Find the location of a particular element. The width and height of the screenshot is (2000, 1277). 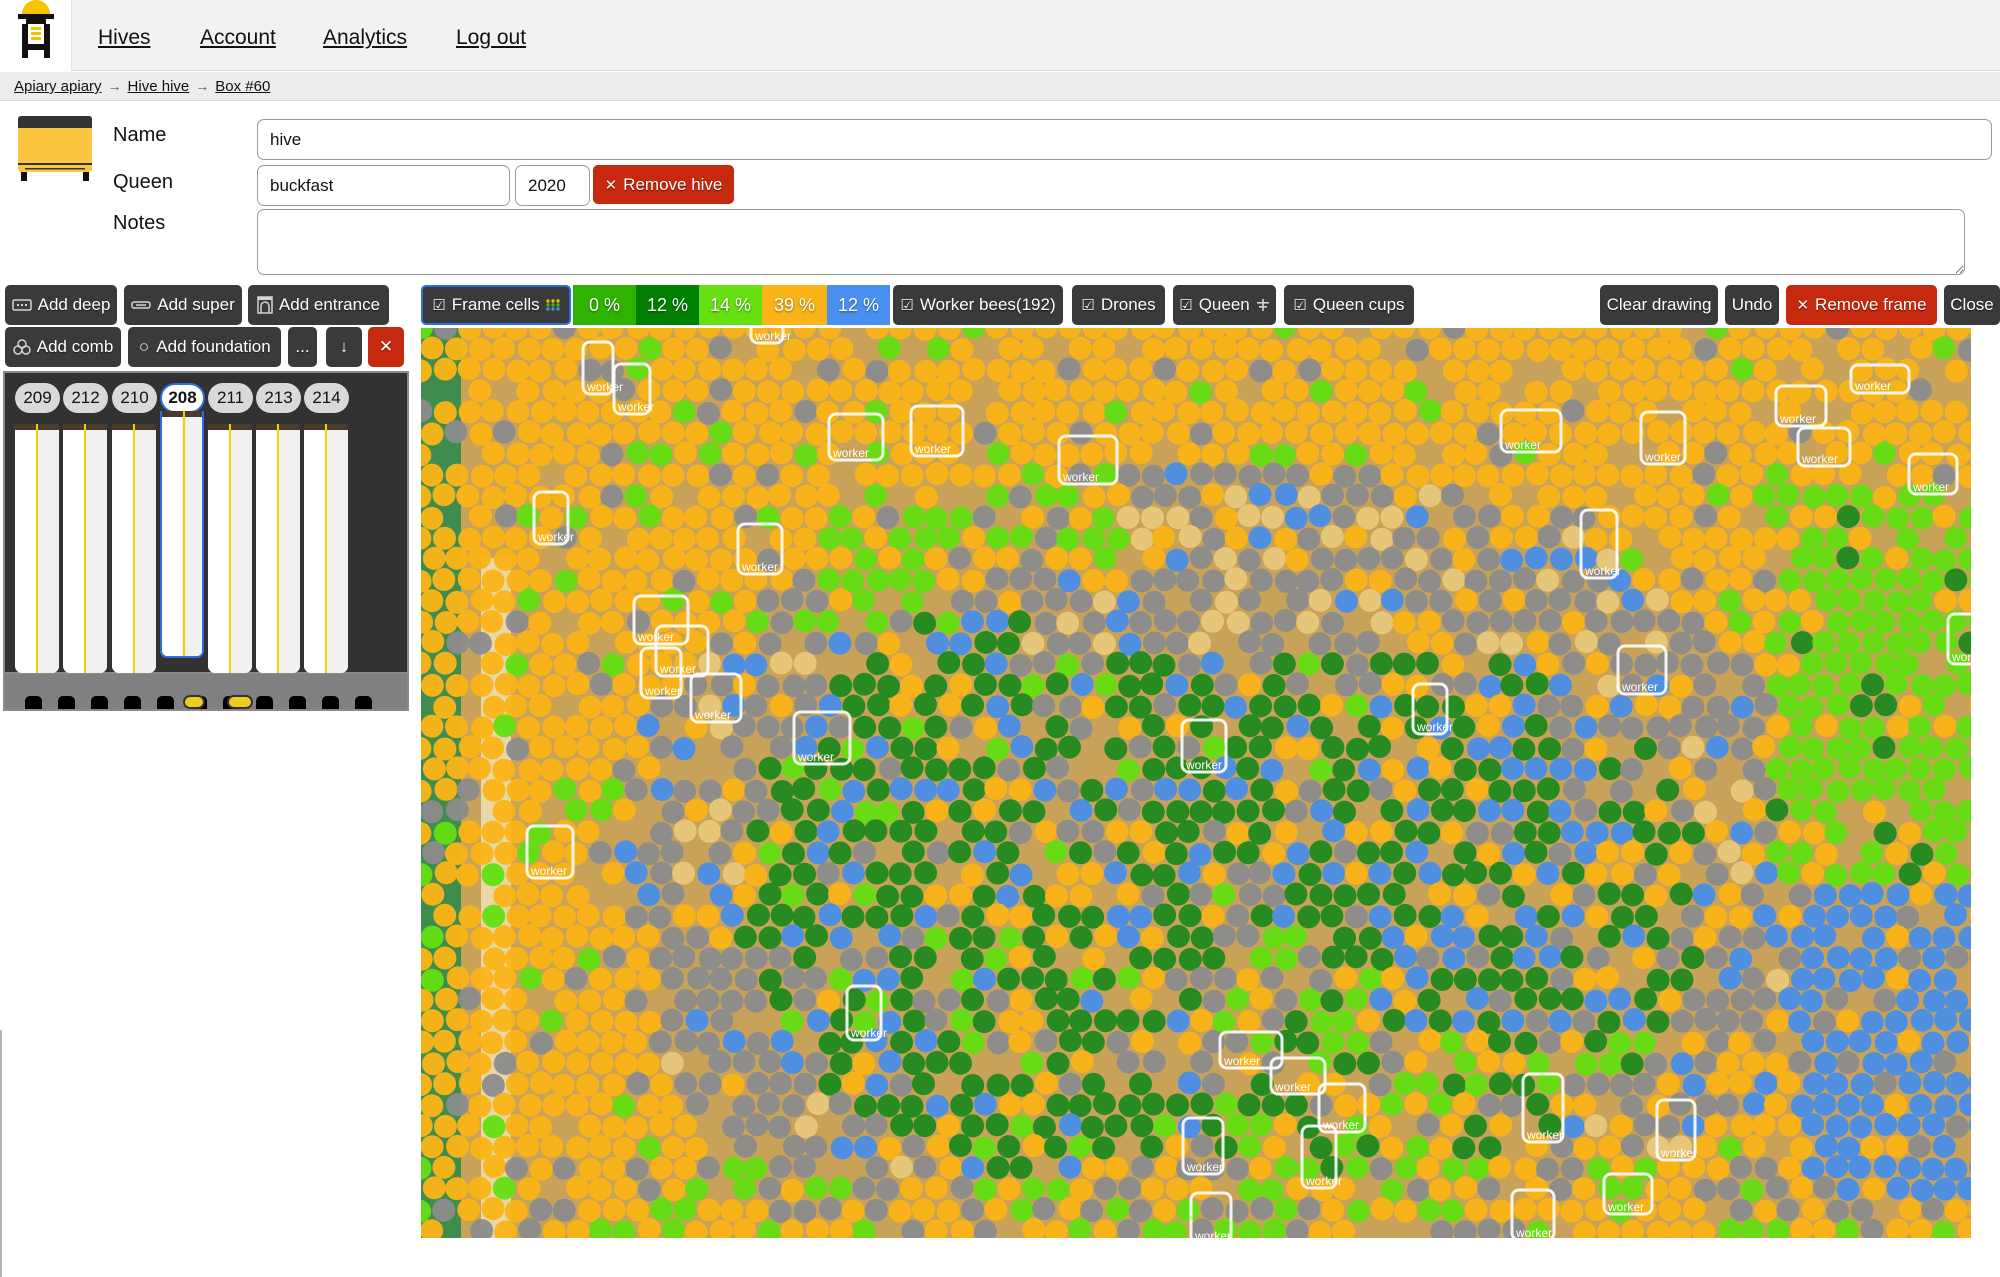

add-entrance-button: Add entrance is located at coordinates (318, 305).